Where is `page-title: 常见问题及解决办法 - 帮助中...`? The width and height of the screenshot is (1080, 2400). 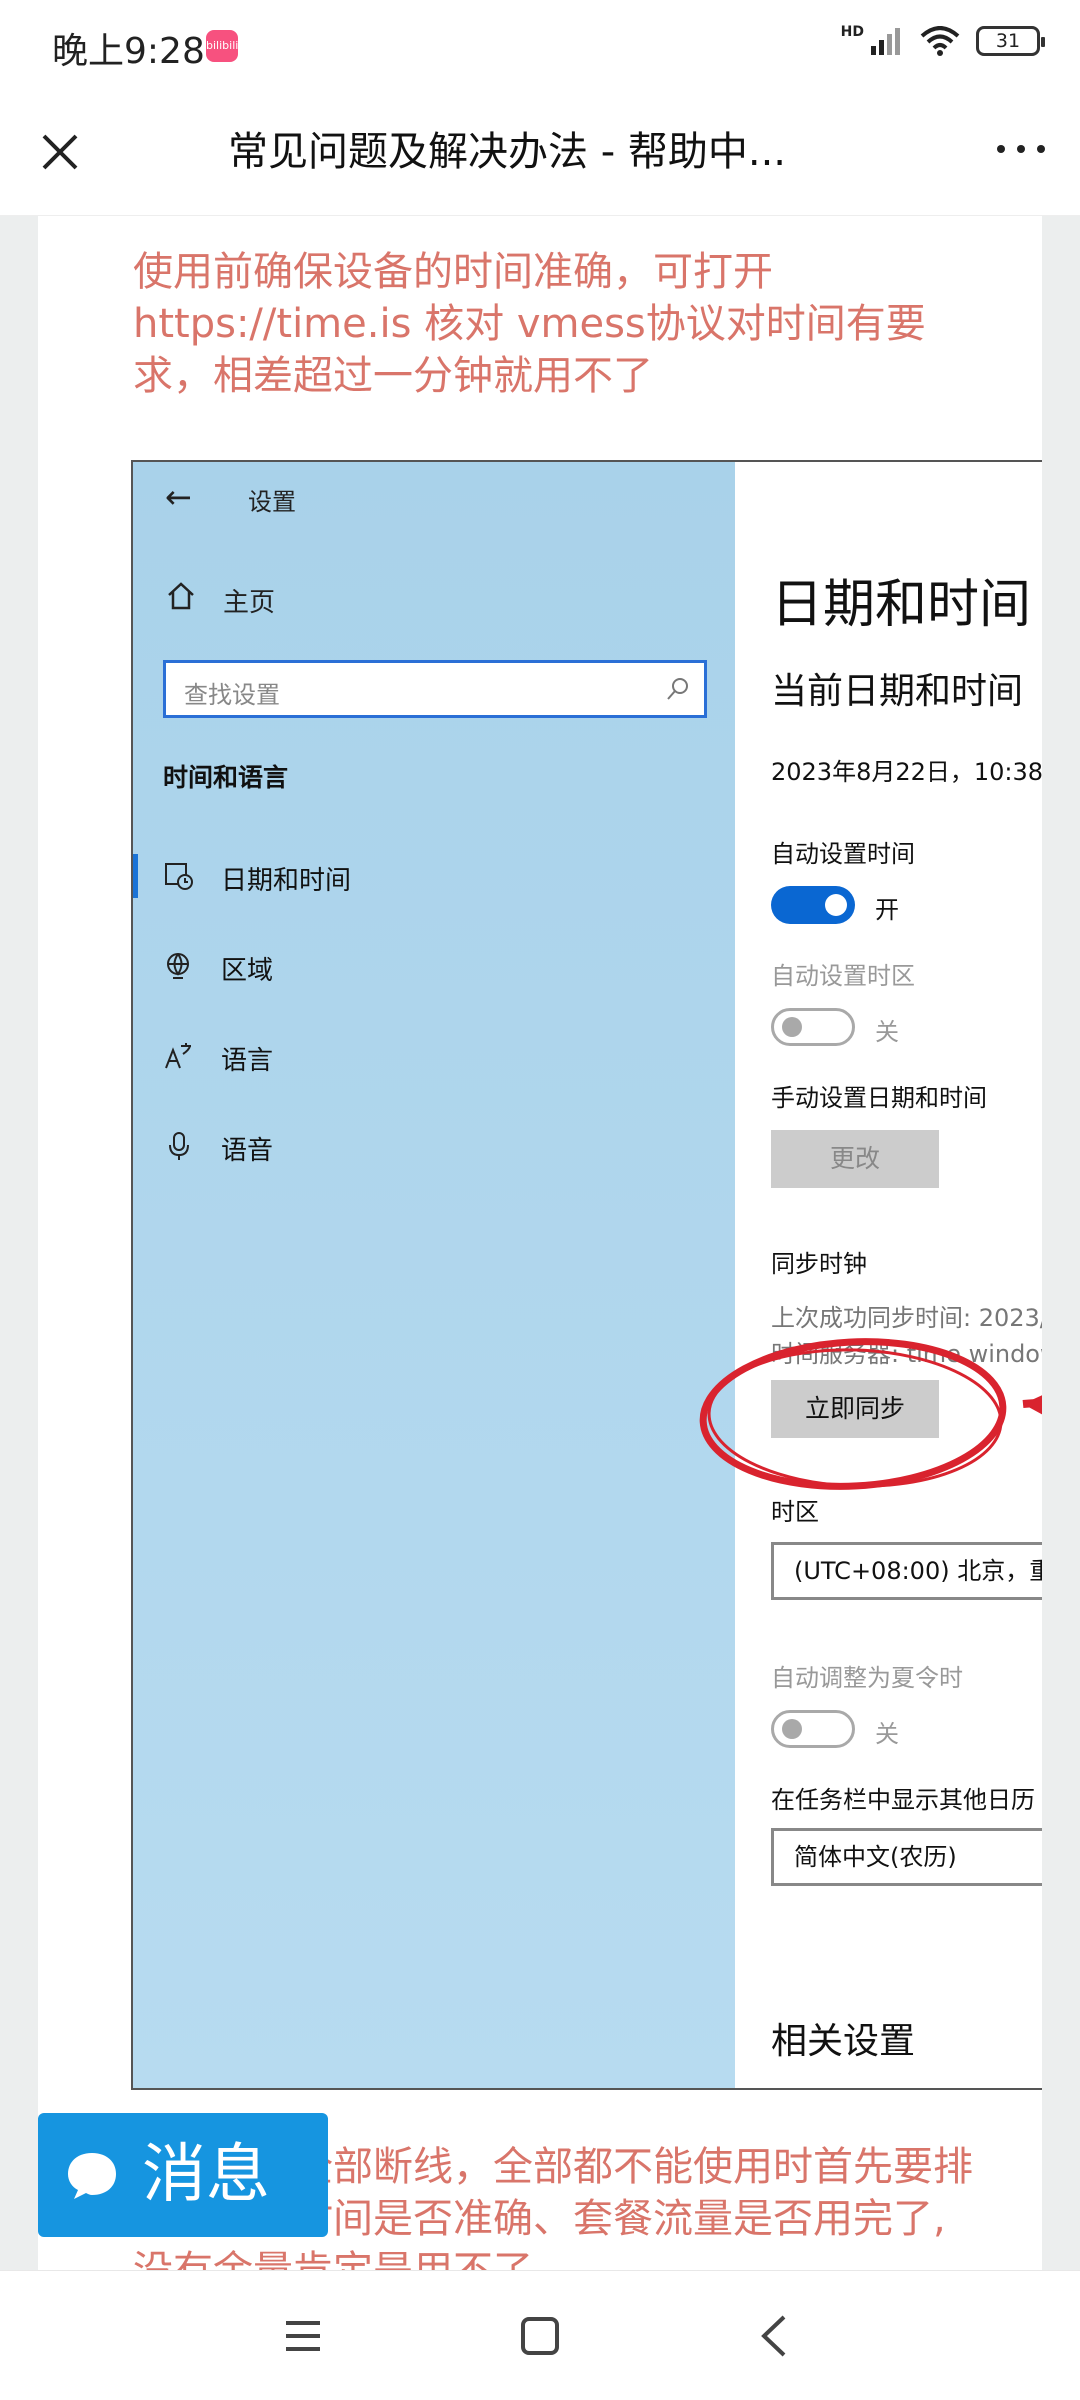 page-title: 常见问题及解决办法 - 帮助中... is located at coordinates (507, 152).